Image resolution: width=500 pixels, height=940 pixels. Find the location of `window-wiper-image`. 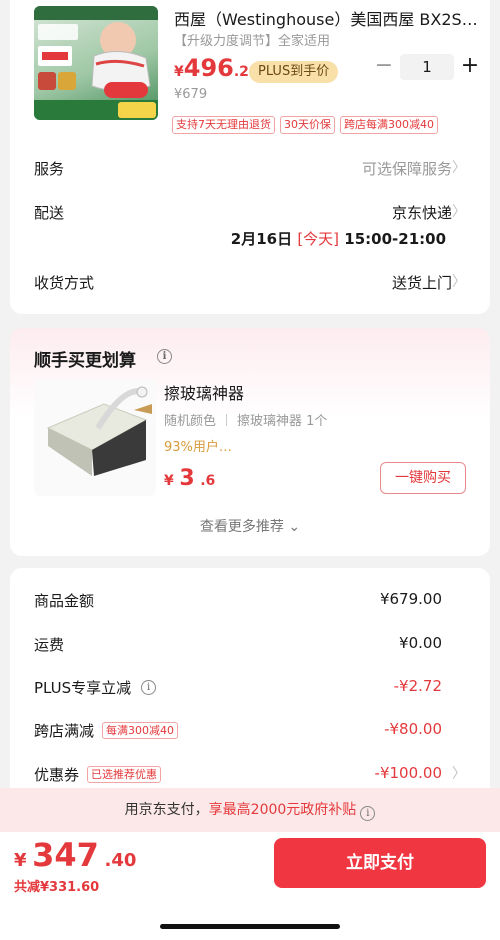

window-wiper-image is located at coordinates (99, 431).